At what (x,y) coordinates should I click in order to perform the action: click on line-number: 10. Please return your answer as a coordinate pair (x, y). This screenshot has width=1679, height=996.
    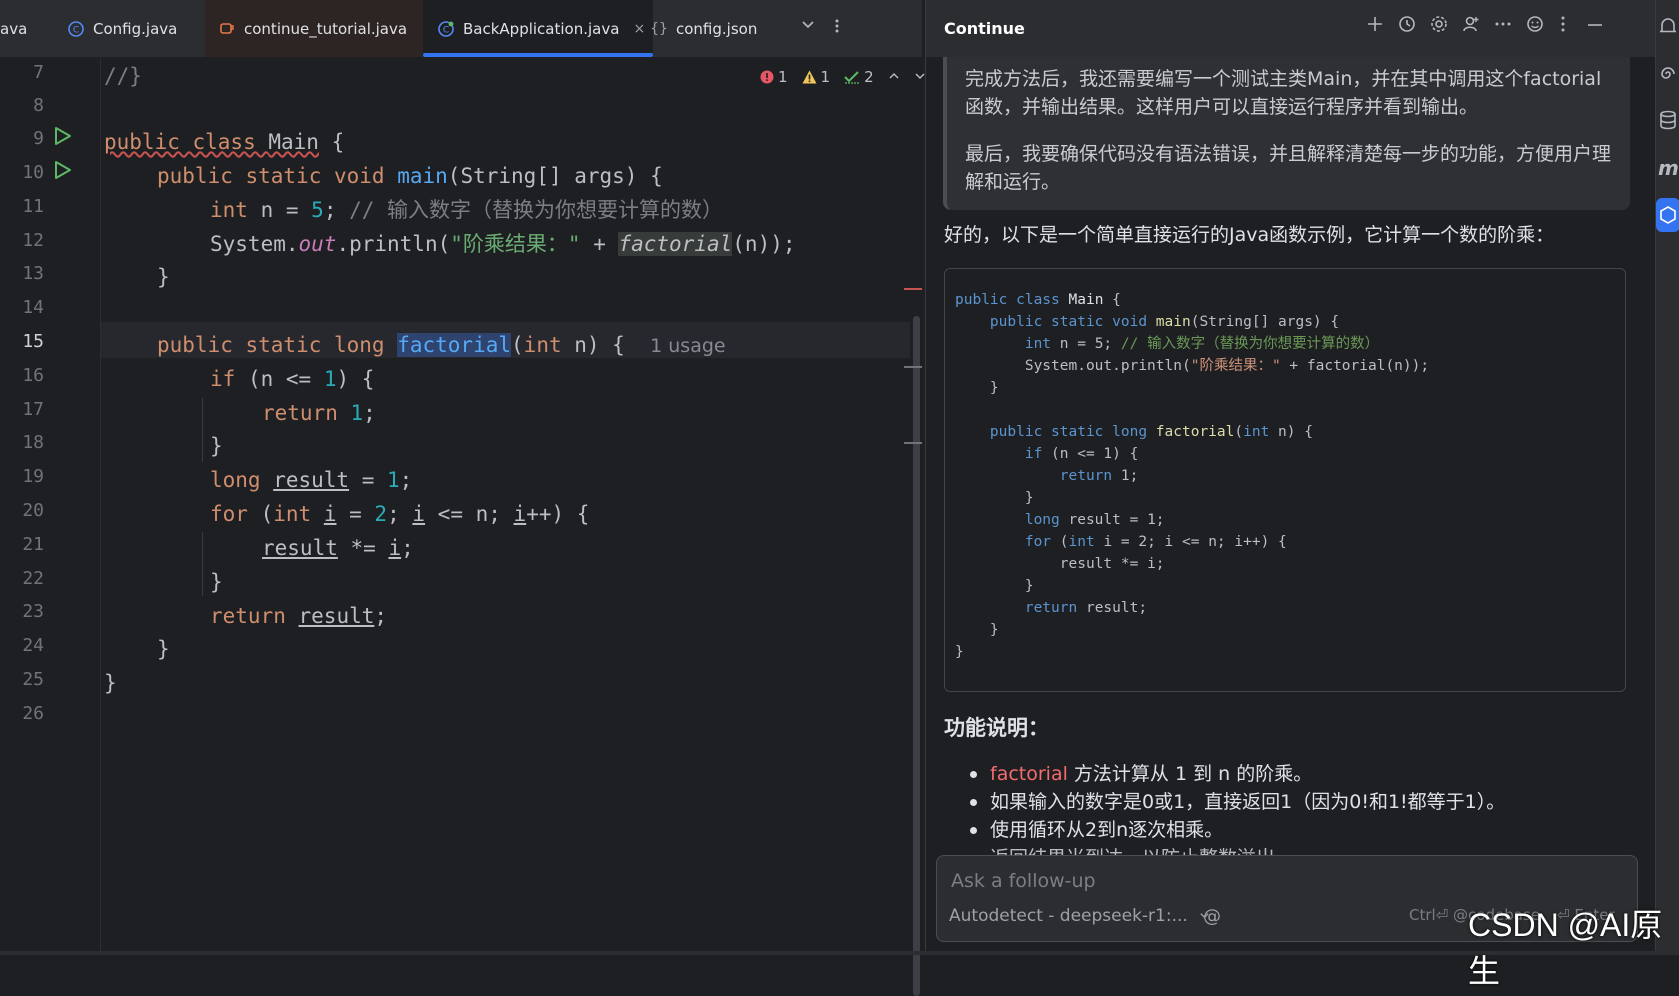
    Looking at the image, I should click on (33, 172).